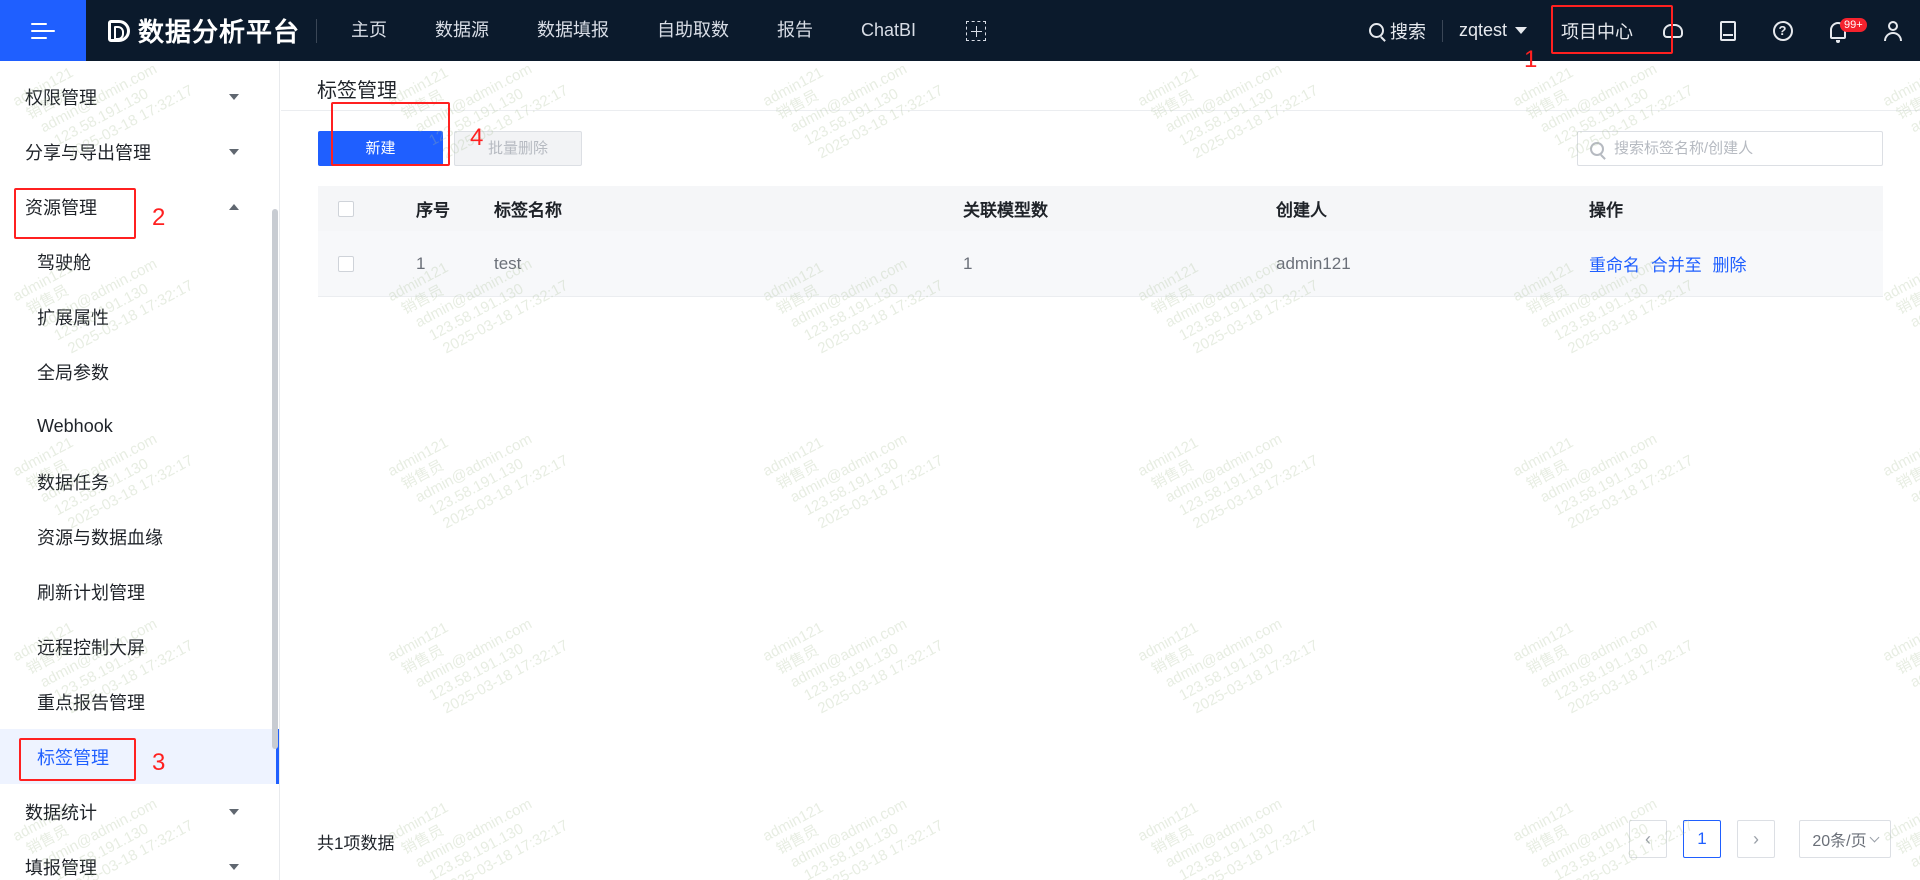 The width and height of the screenshot is (1920, 880). I want to click on annotation-number-1: 1, so click(1531, 59).